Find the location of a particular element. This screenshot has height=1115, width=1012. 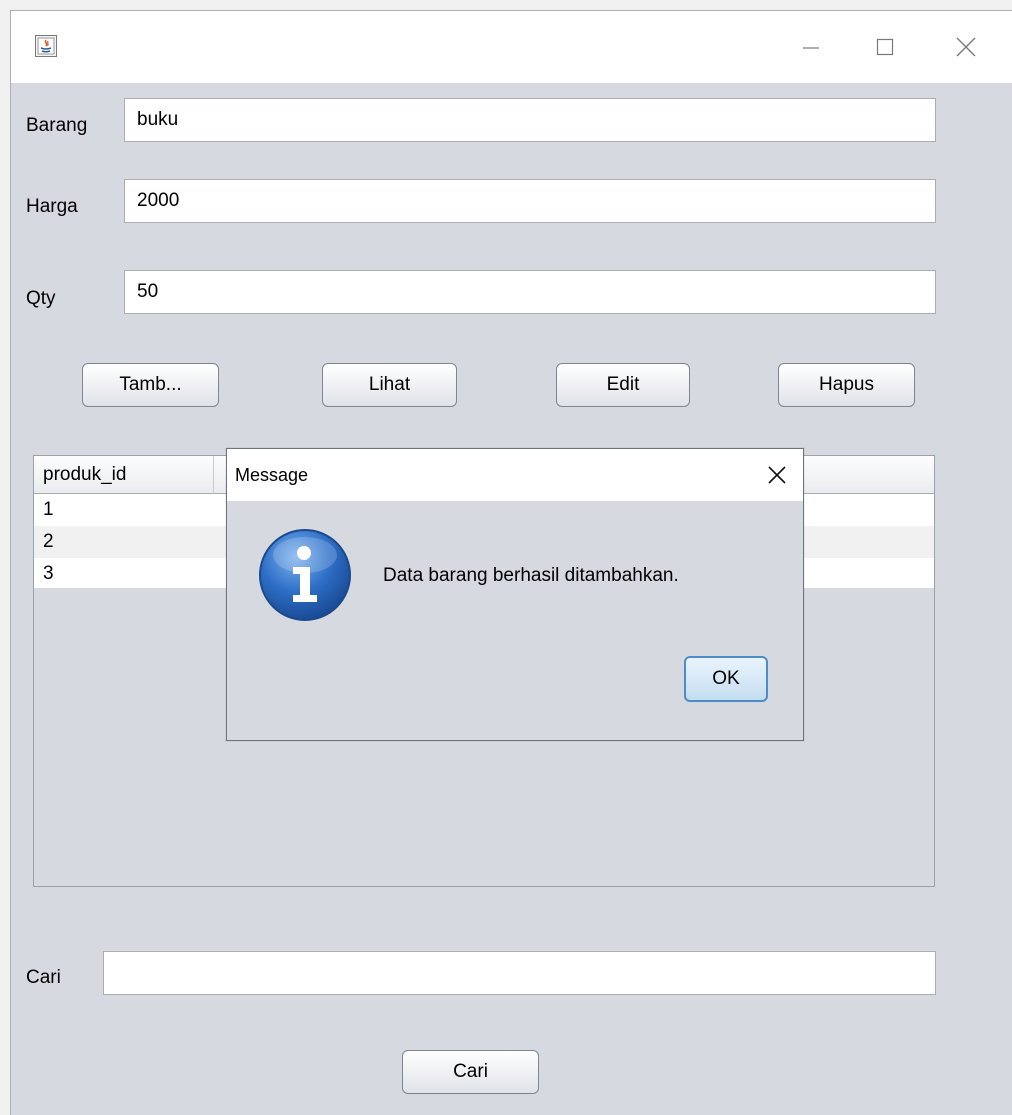

cari-label: Cari is located at coordinates (43, 977).